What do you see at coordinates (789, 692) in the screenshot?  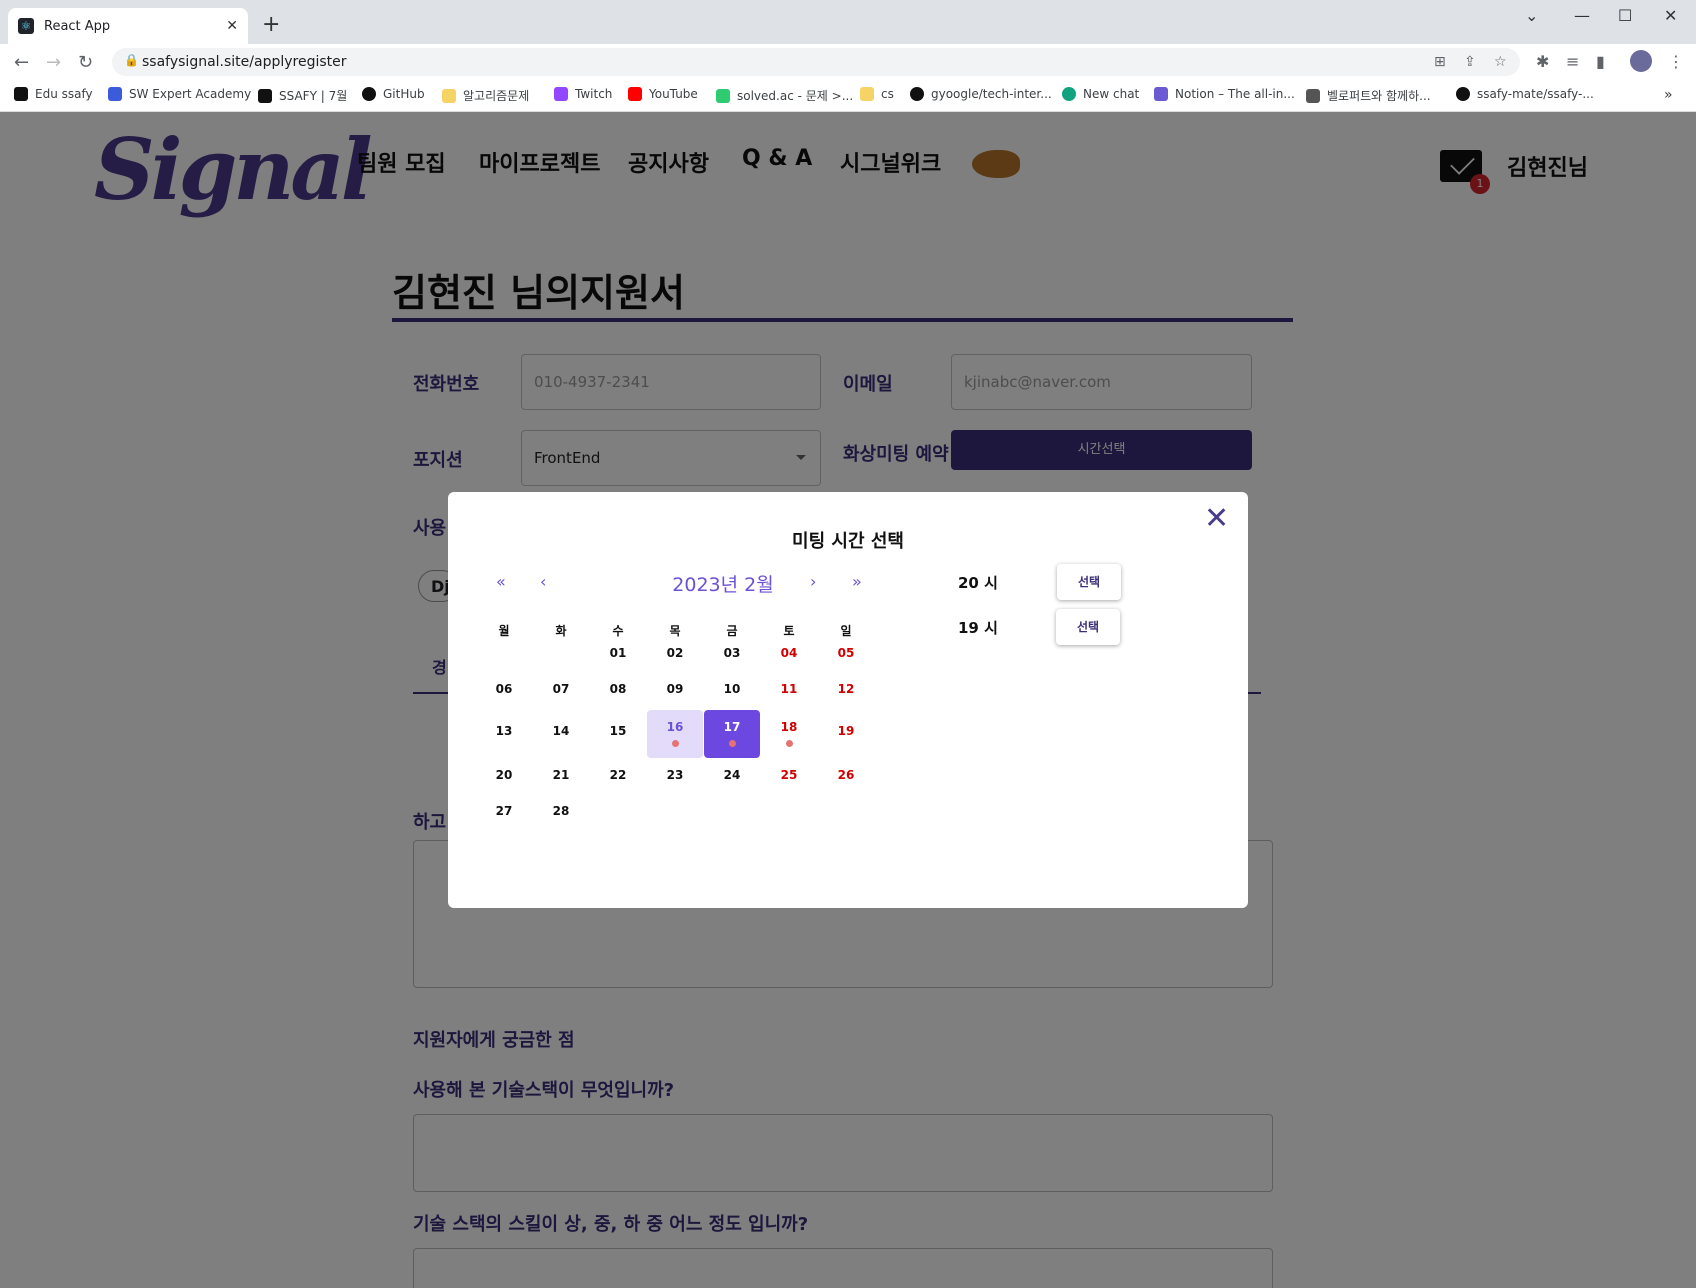 I see `calendar-day: 11` at bounding box center [789, 692].